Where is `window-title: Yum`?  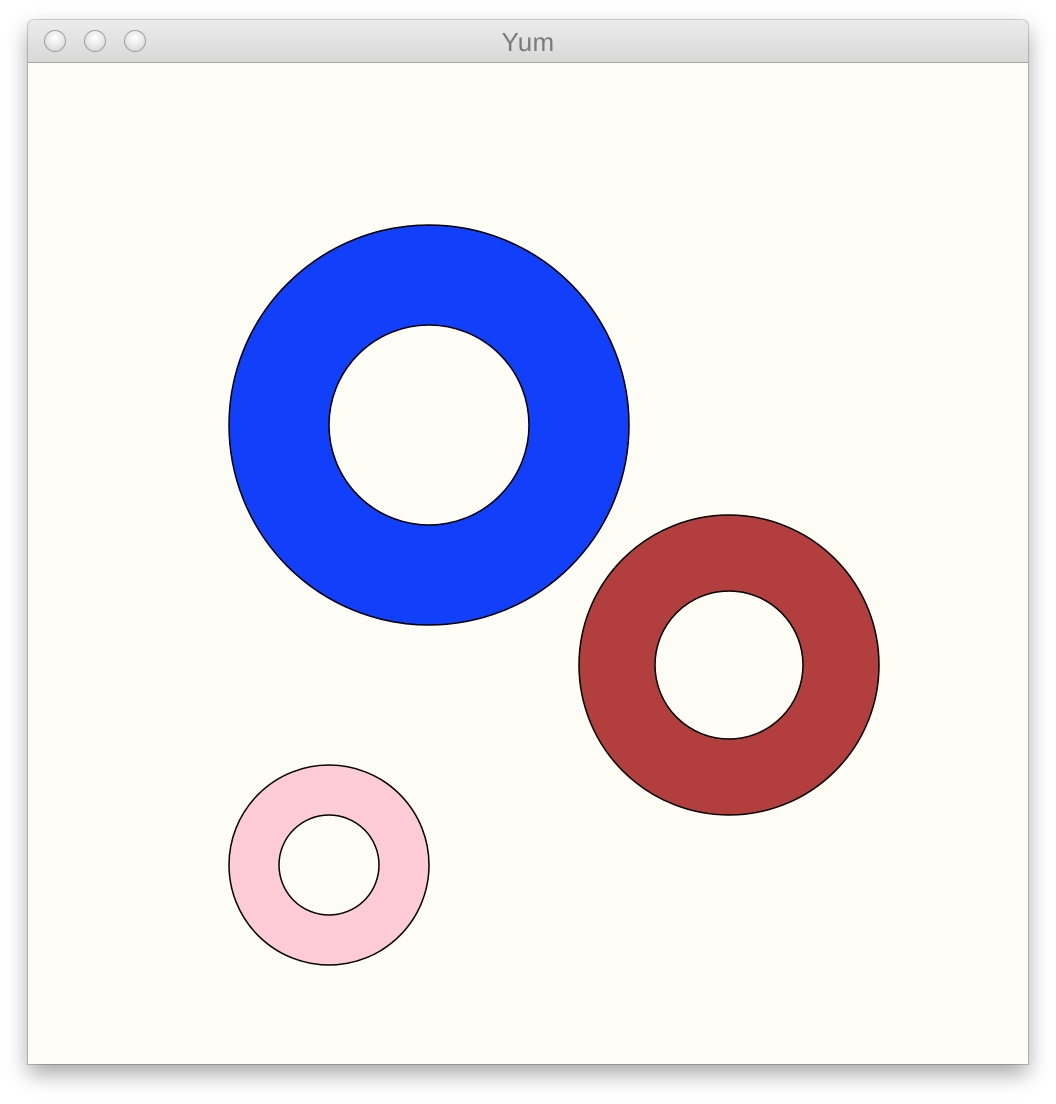 window-title: Yum is located at coordinates (528, 42).